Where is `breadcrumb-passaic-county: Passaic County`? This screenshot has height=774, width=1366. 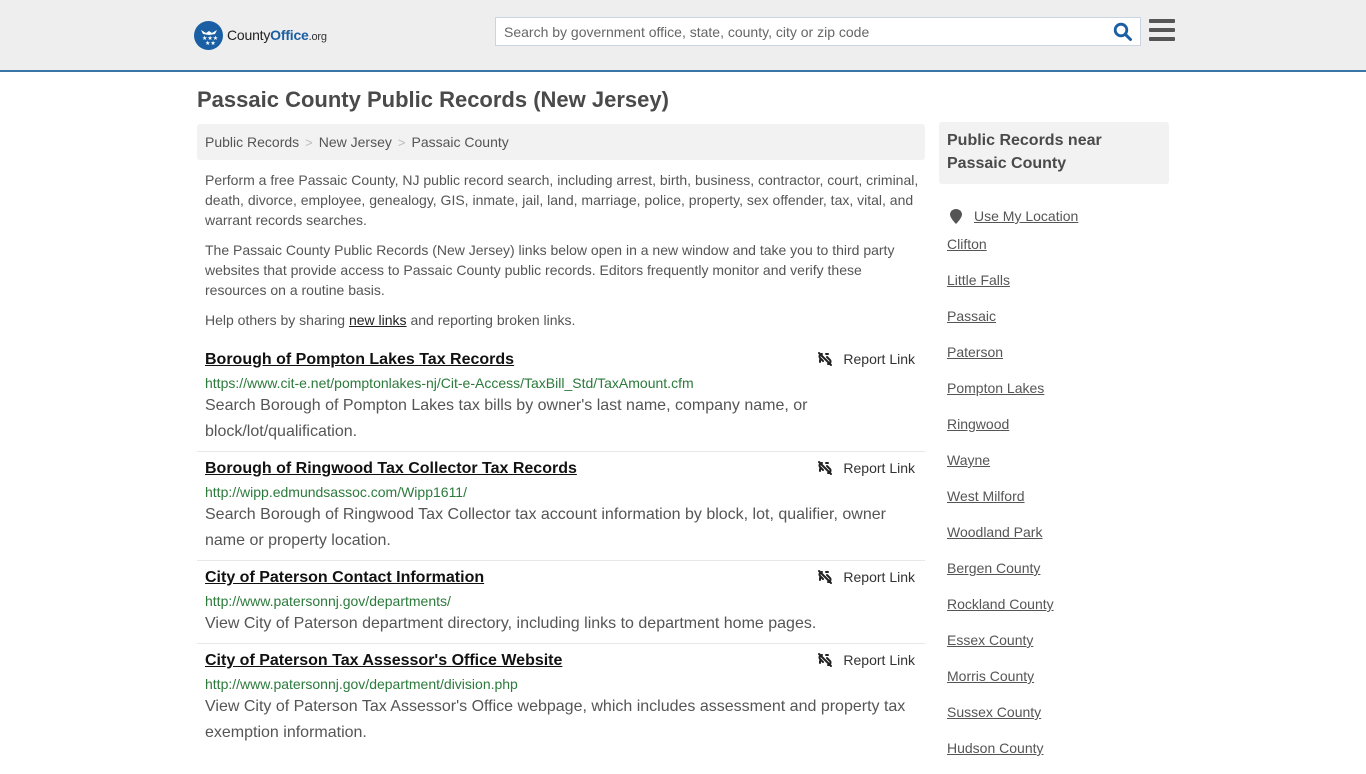
breadcrumb-passaic-county: Passaic County is located at coordinates (459, 142).